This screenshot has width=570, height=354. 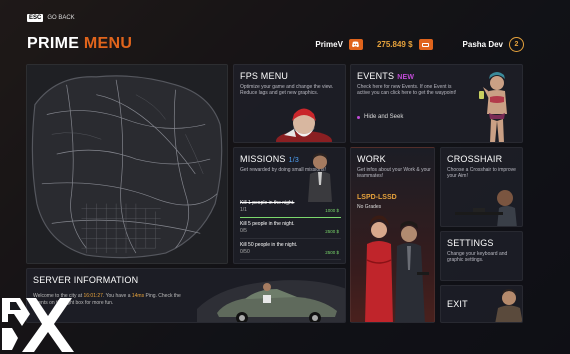 I want to click on crosshair-title: CROSSHAIR, so click(x=475, y=159).